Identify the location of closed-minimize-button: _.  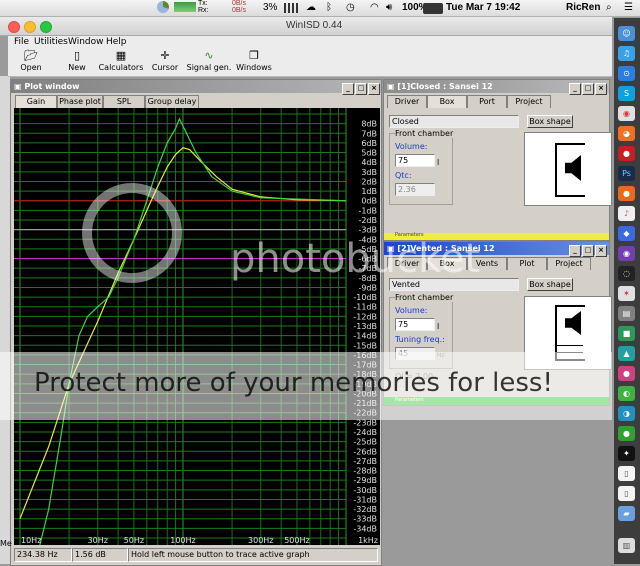
(575, 89).